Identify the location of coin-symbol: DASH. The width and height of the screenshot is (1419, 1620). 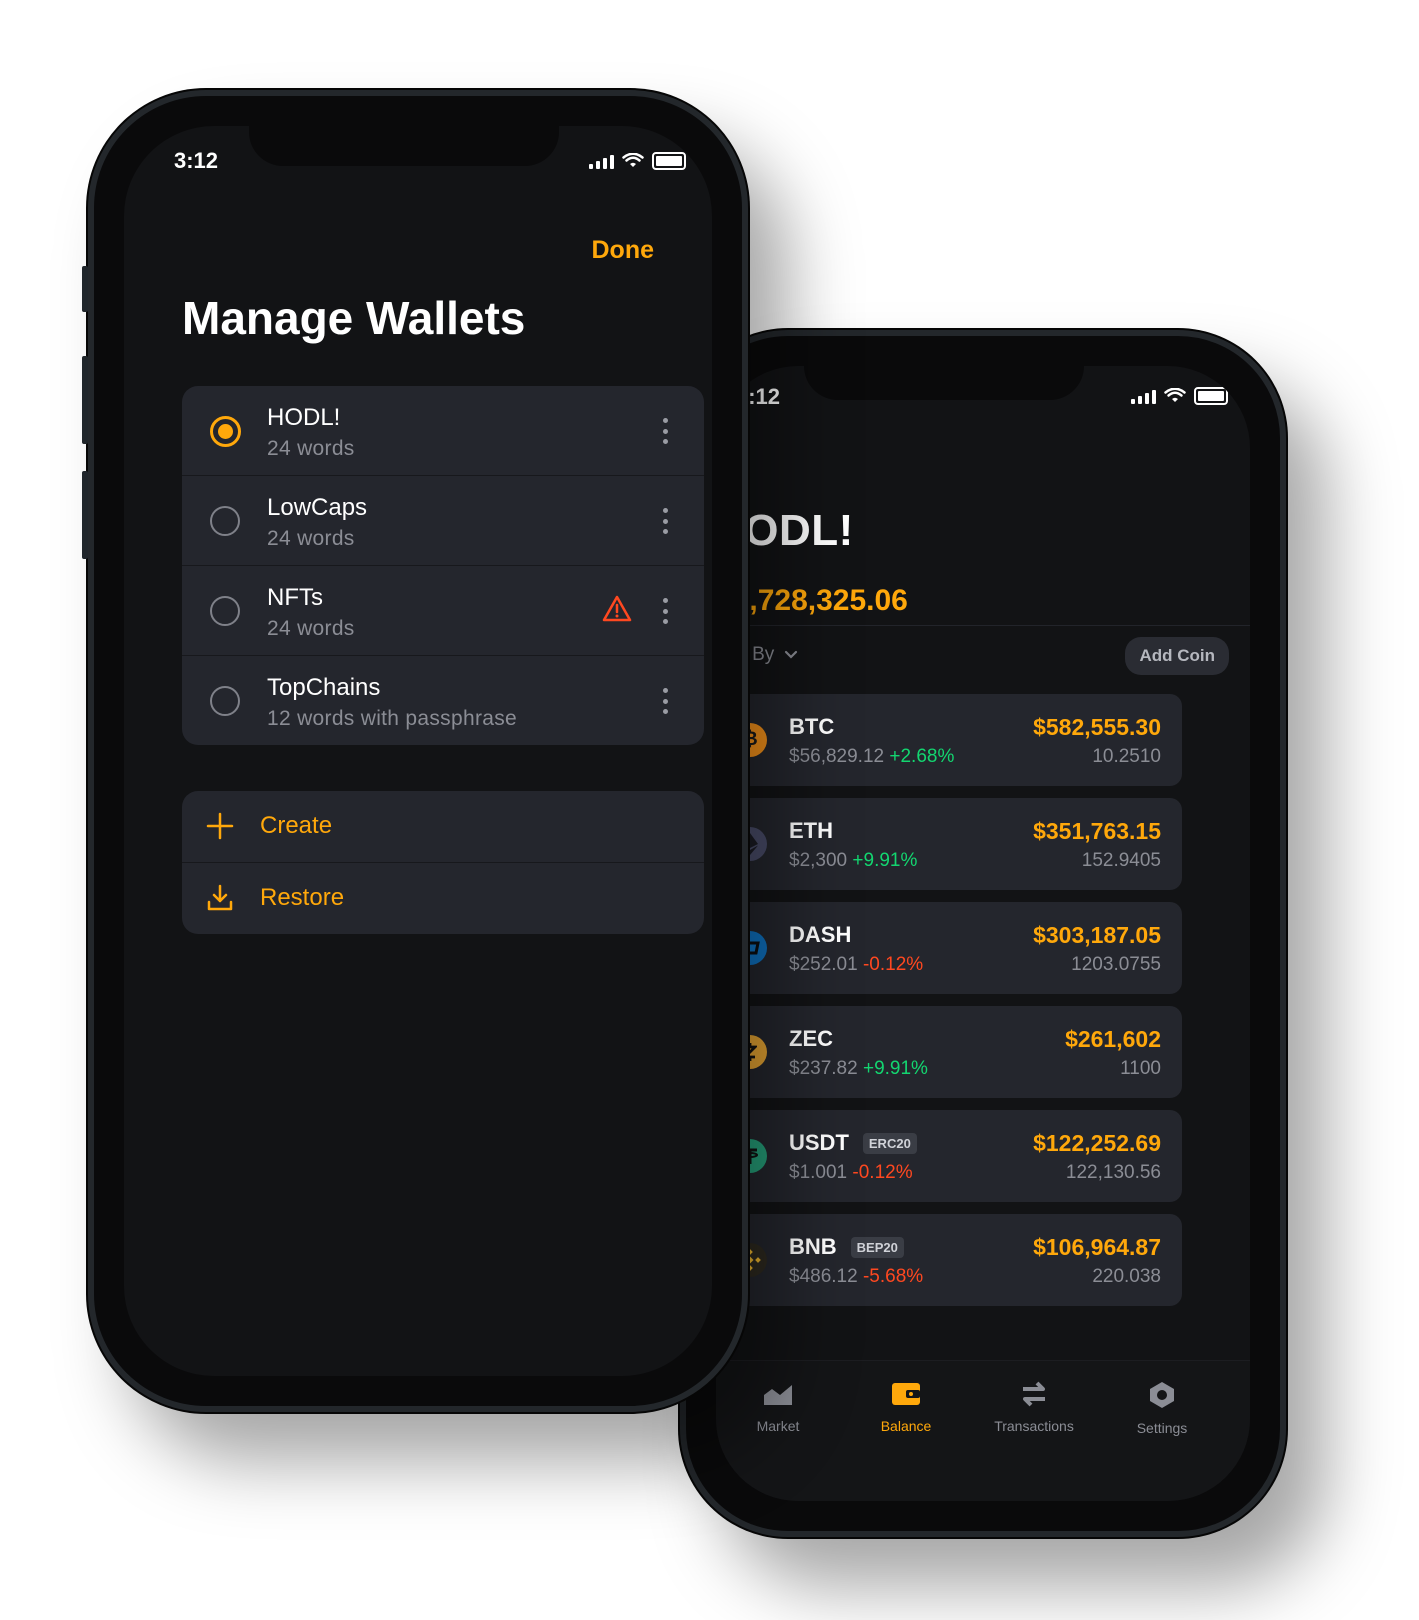
(820, 934).